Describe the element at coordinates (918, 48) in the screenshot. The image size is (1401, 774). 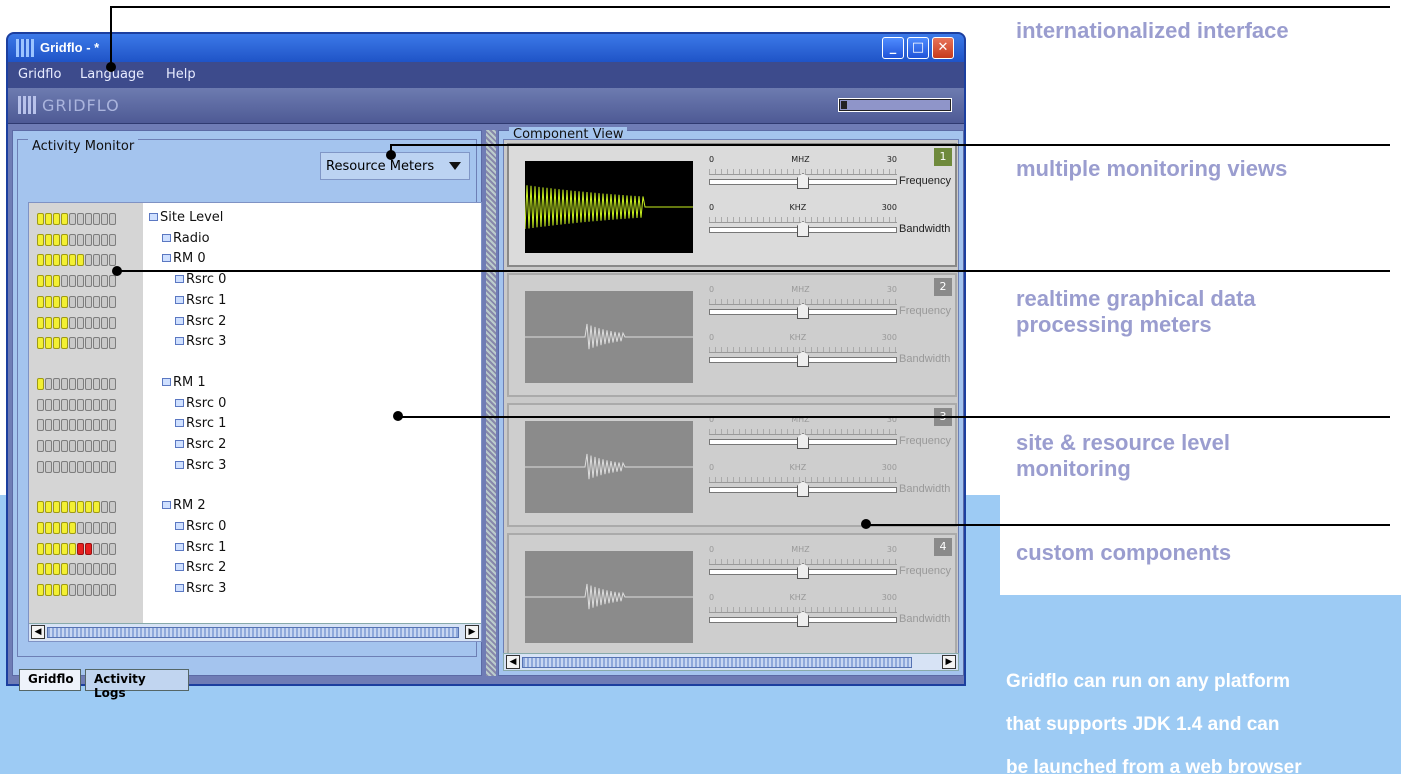
I see `maximize-button: □` at that location.